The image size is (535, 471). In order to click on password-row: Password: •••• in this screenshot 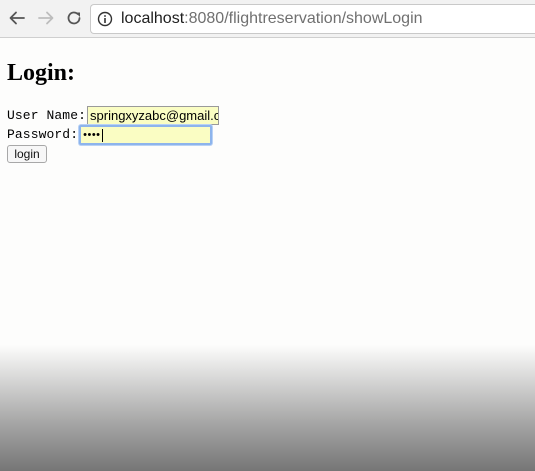, I will do `click(110, 135)`.